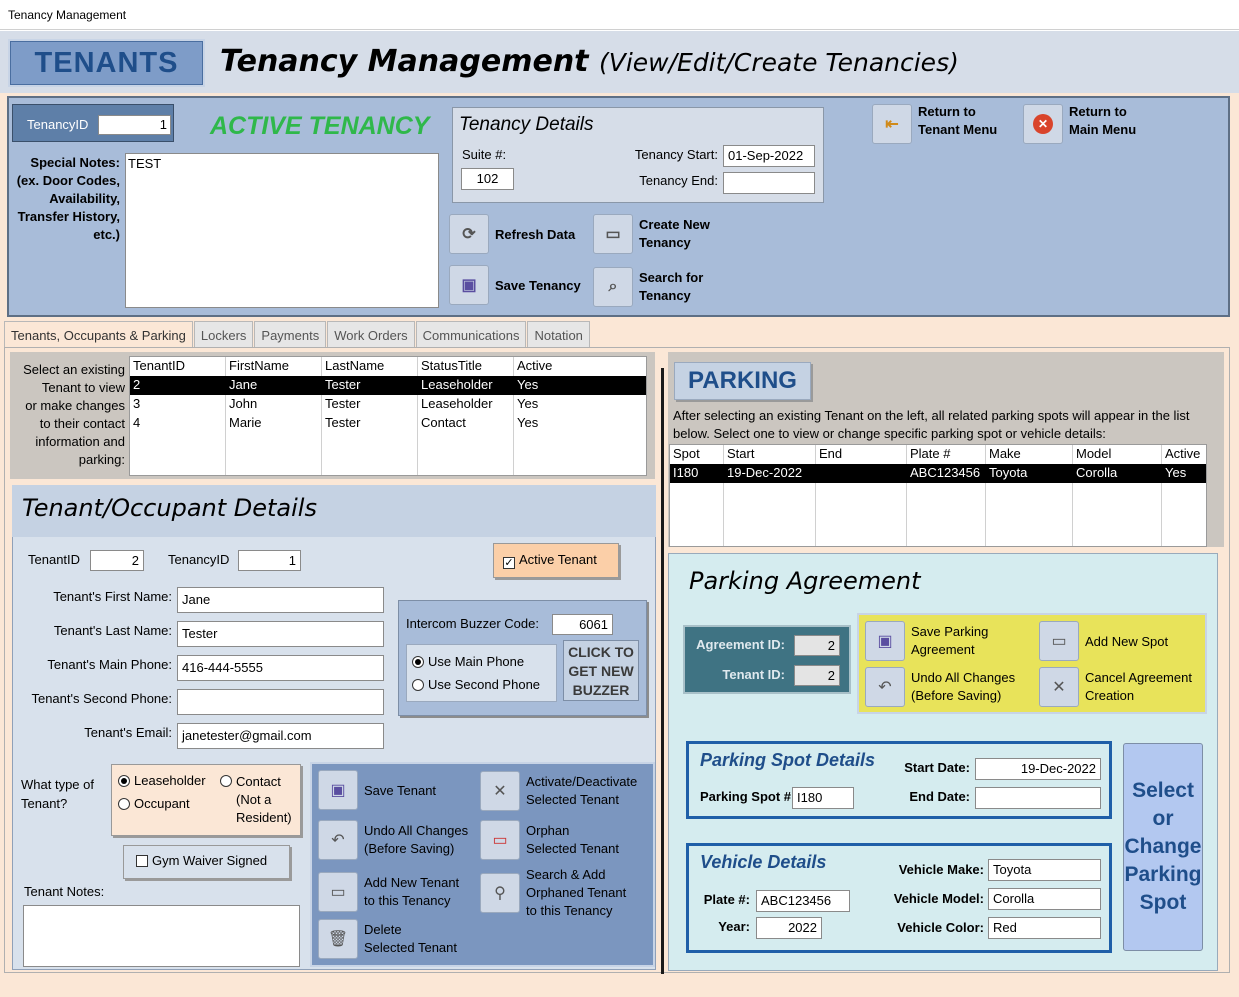 Image resolution: width=1239 pixels, height=997 pixels. Describe the element at coordinates (515, 285) in the screenshot. I see `save-tenancy-button: ▣ Save Tenancy` at that location.